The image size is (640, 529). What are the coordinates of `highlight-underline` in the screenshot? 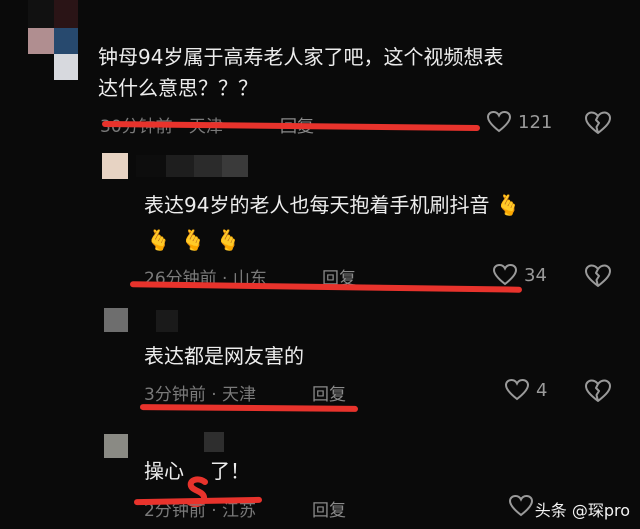 It's located at (249, 408).